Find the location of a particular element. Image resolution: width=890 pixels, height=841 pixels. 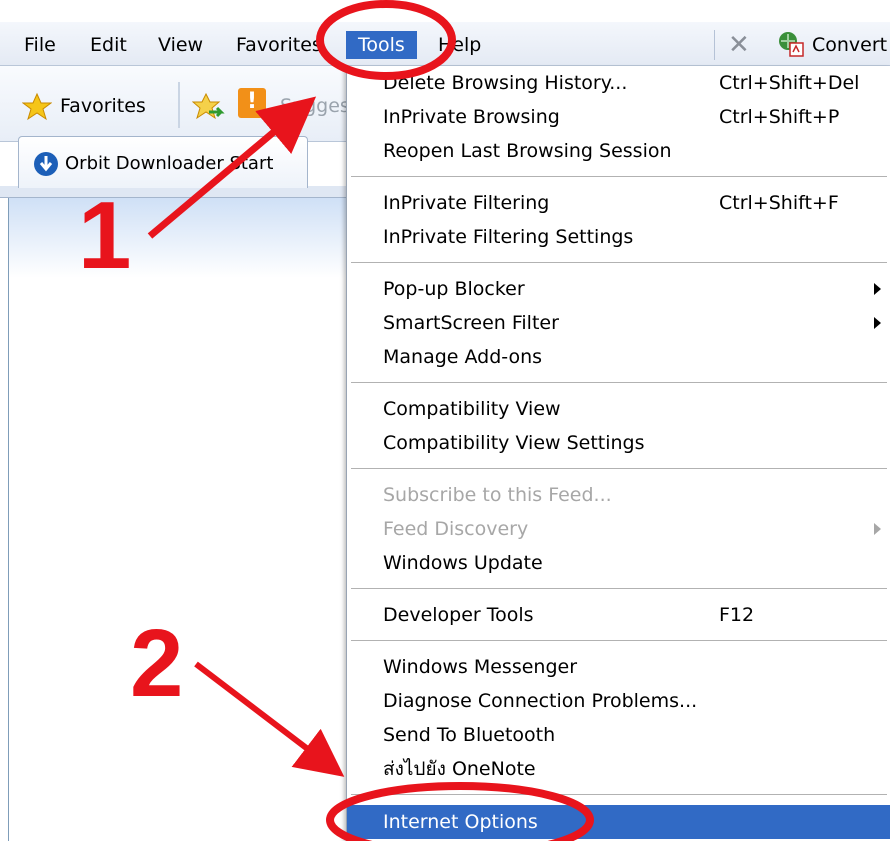

menu-help: Help is located at coordinates (459, 45).